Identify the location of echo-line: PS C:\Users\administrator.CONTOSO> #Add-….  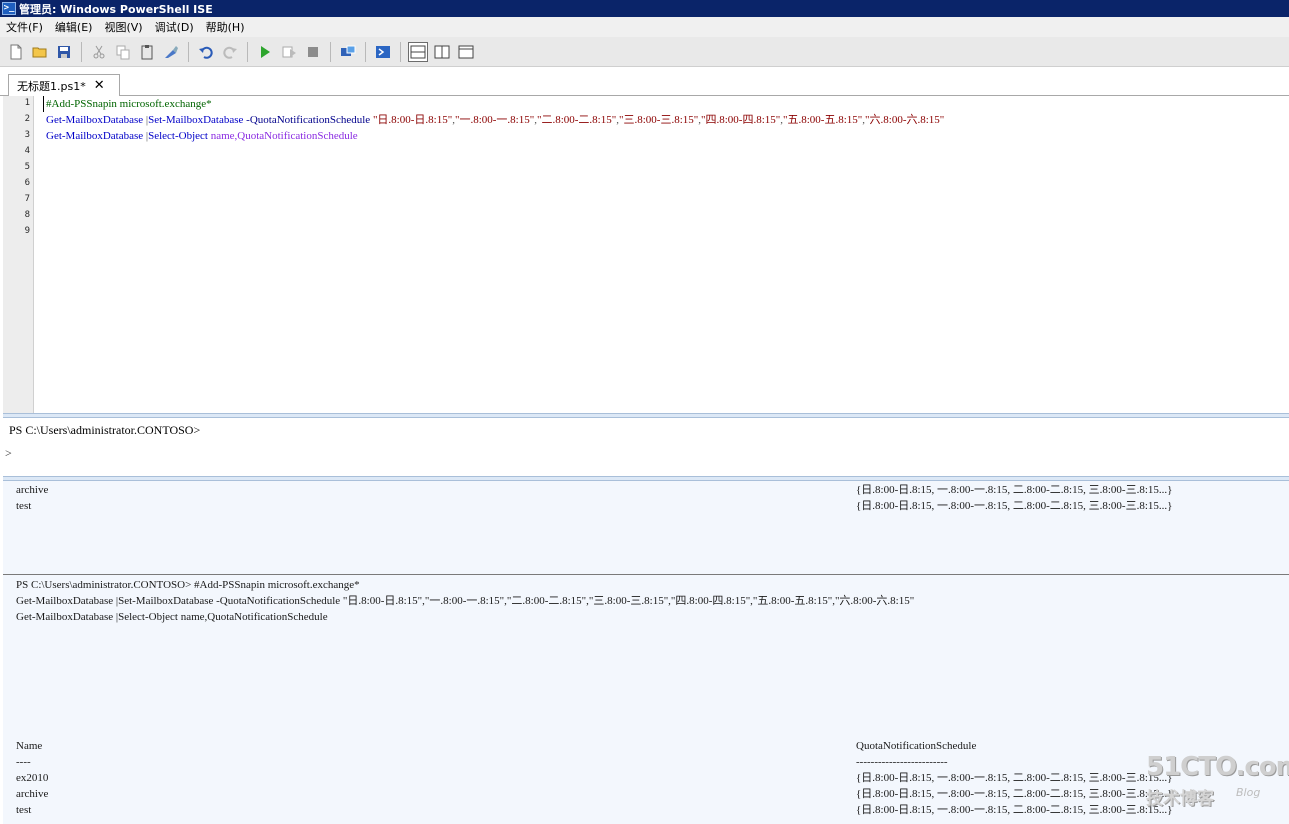
(188, 585).